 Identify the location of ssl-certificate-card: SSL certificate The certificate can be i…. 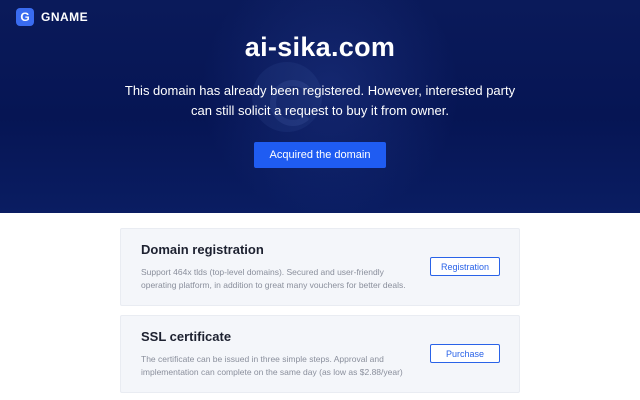
(320, 354).